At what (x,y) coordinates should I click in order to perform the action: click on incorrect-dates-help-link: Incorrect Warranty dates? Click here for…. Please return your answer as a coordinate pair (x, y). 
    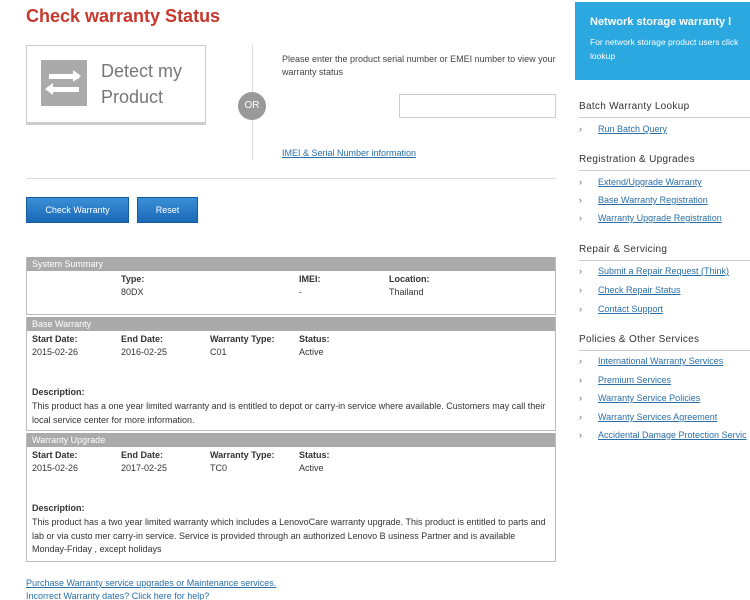
    Looking at the image, I should click on (117, 595).